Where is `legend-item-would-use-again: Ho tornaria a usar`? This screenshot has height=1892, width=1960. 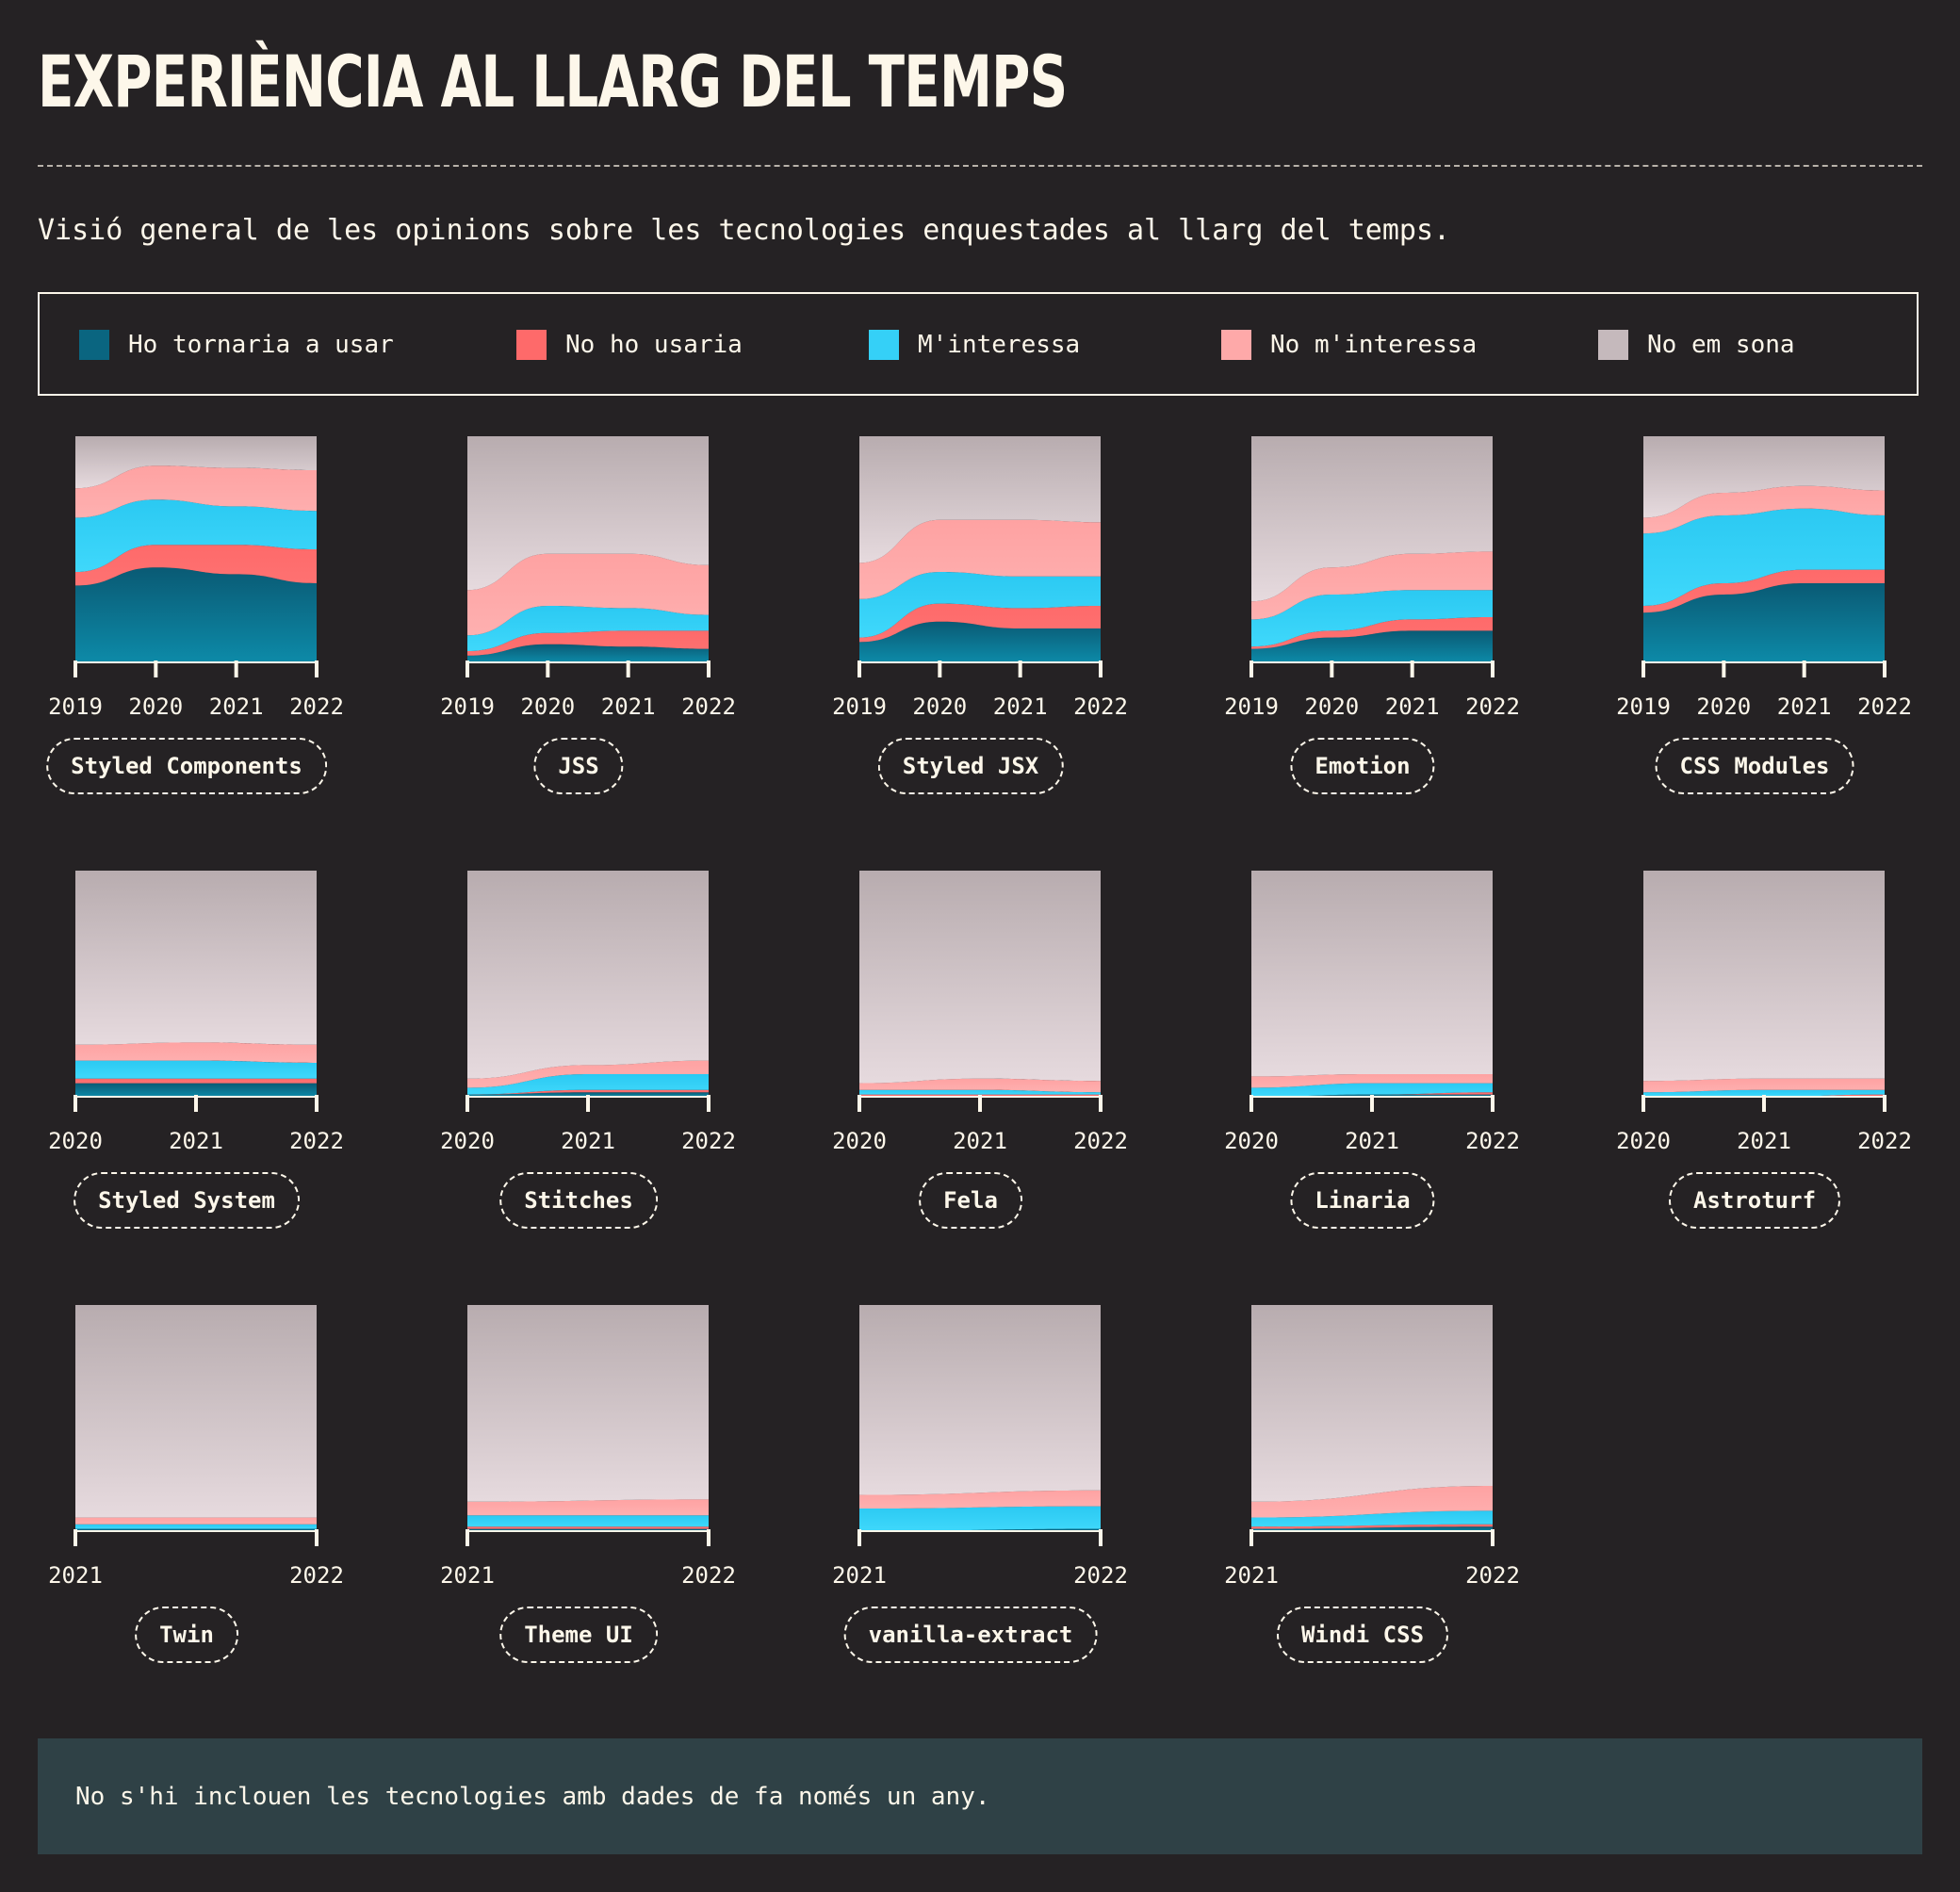
legend-item-would-use-again: Ho tornaria a usar is located at coordinates (236, 345).